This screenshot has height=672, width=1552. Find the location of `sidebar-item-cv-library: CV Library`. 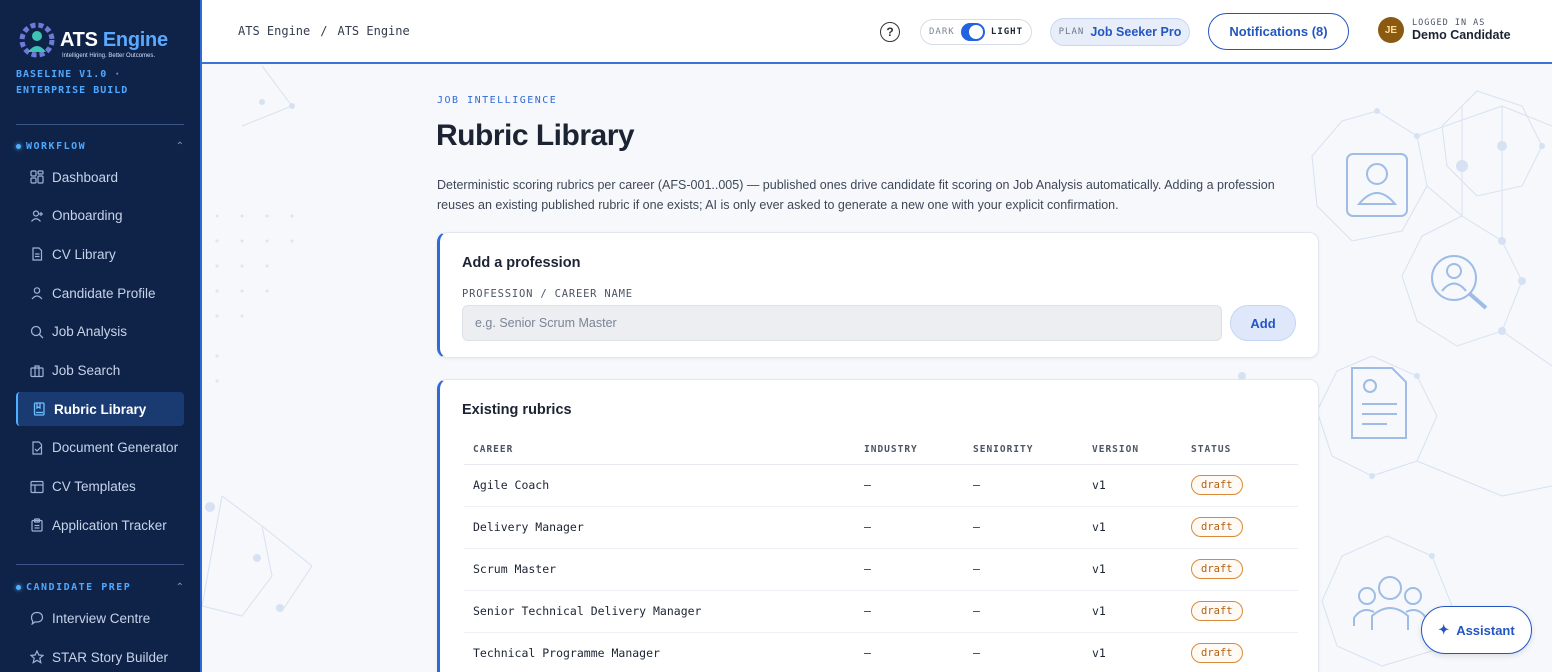

sidebar-item-cv-library: CV Library is located at coordinates (100, 254).